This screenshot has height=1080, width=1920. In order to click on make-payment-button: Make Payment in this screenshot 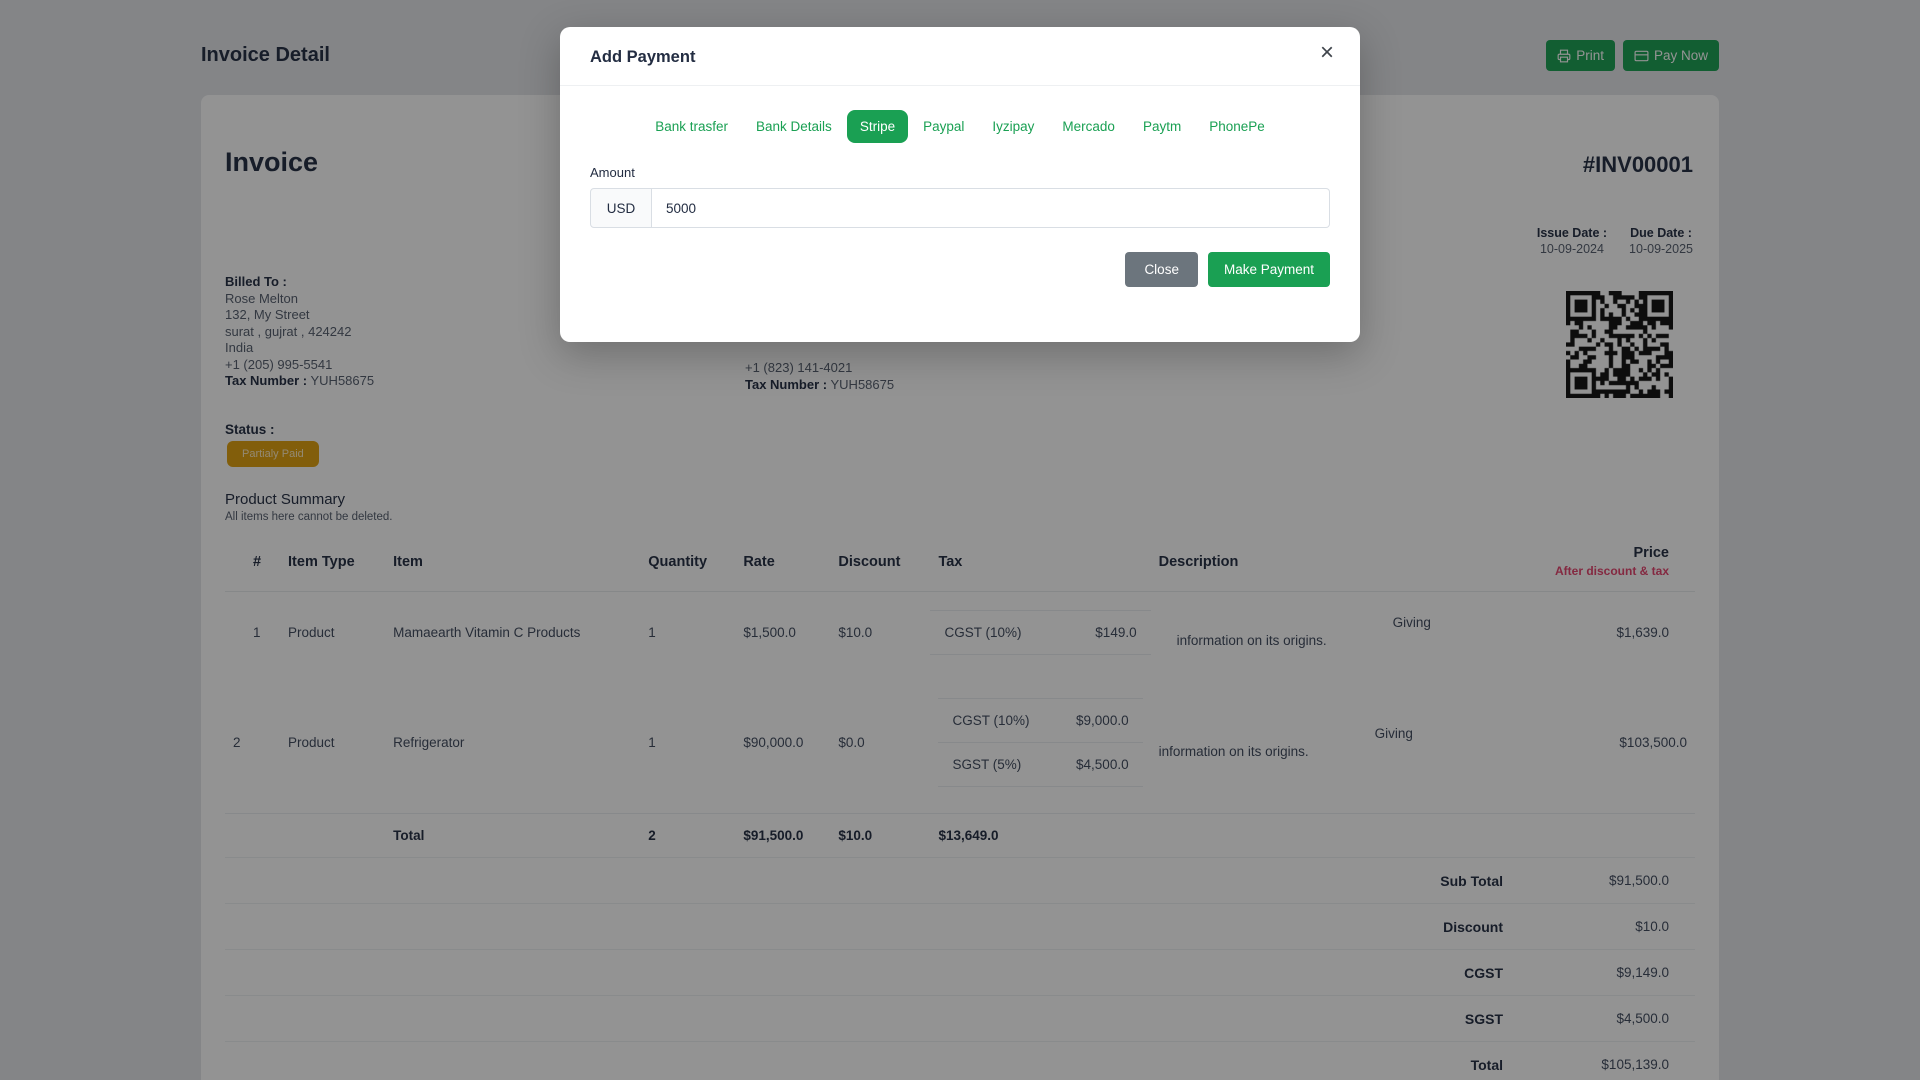, I will do `click(1268, 269)`.